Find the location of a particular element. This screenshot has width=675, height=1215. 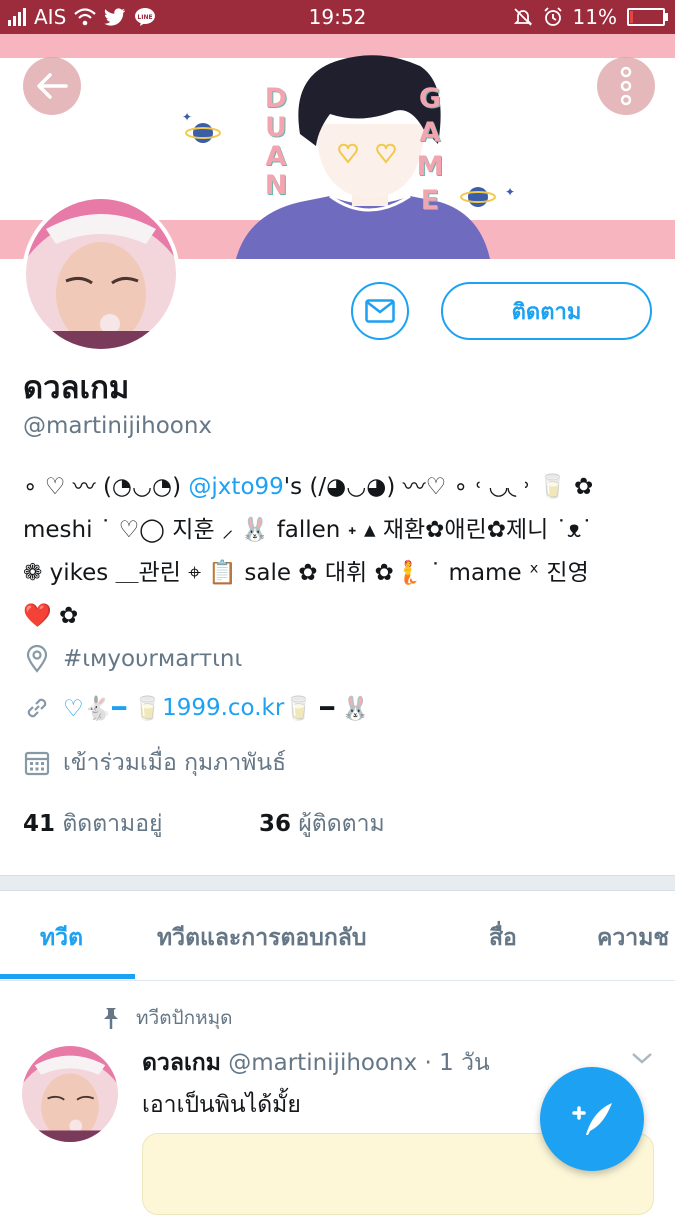

bio-mention-link: @jxto99 is located at coordinates (235, 487).